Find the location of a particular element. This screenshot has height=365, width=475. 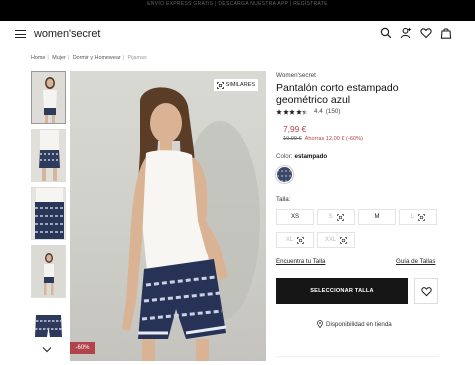

size-label-xl: XL is located at coordinates (289, 240).